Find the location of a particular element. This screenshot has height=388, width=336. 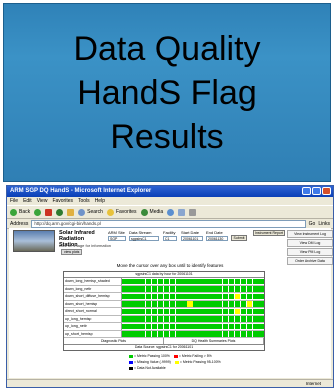

facility-select: C1 is located at coordinates (170, 238).